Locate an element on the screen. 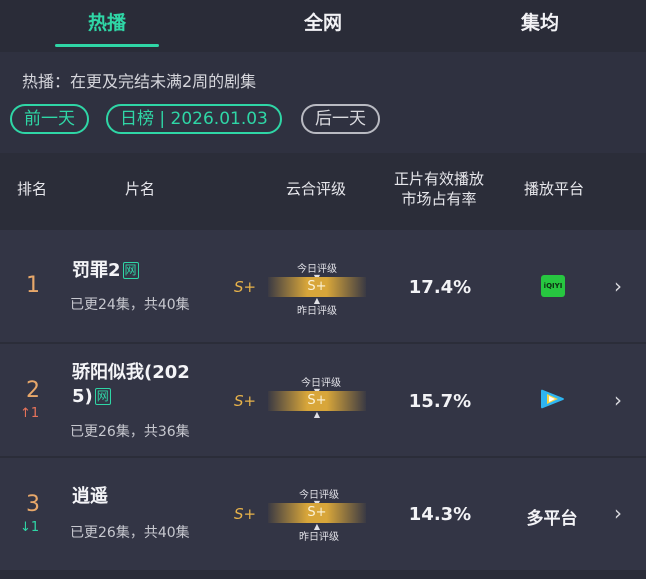 The width and height of the screenshot is (646, 579). rank-down-indicator: ↓1 is located at coordinates (30, 527).